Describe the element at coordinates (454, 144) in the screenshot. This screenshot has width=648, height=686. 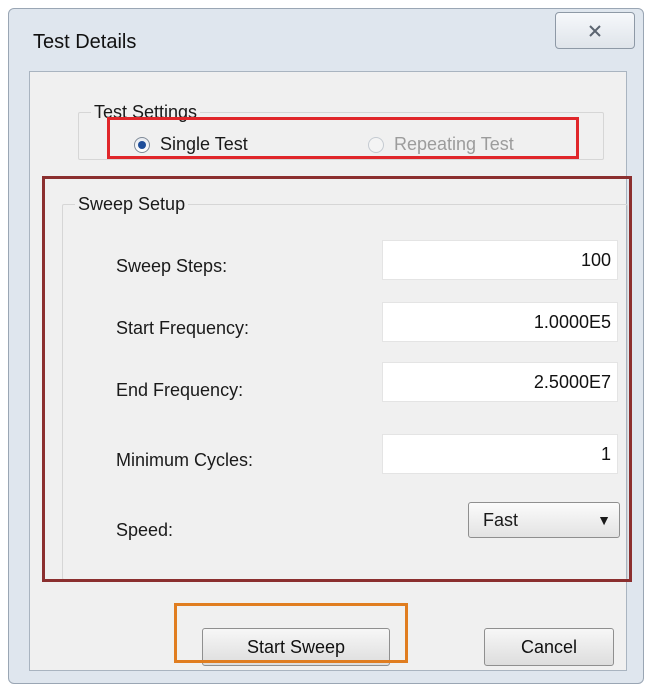
I see `repeating-test-label: Repeating Test` at that location.